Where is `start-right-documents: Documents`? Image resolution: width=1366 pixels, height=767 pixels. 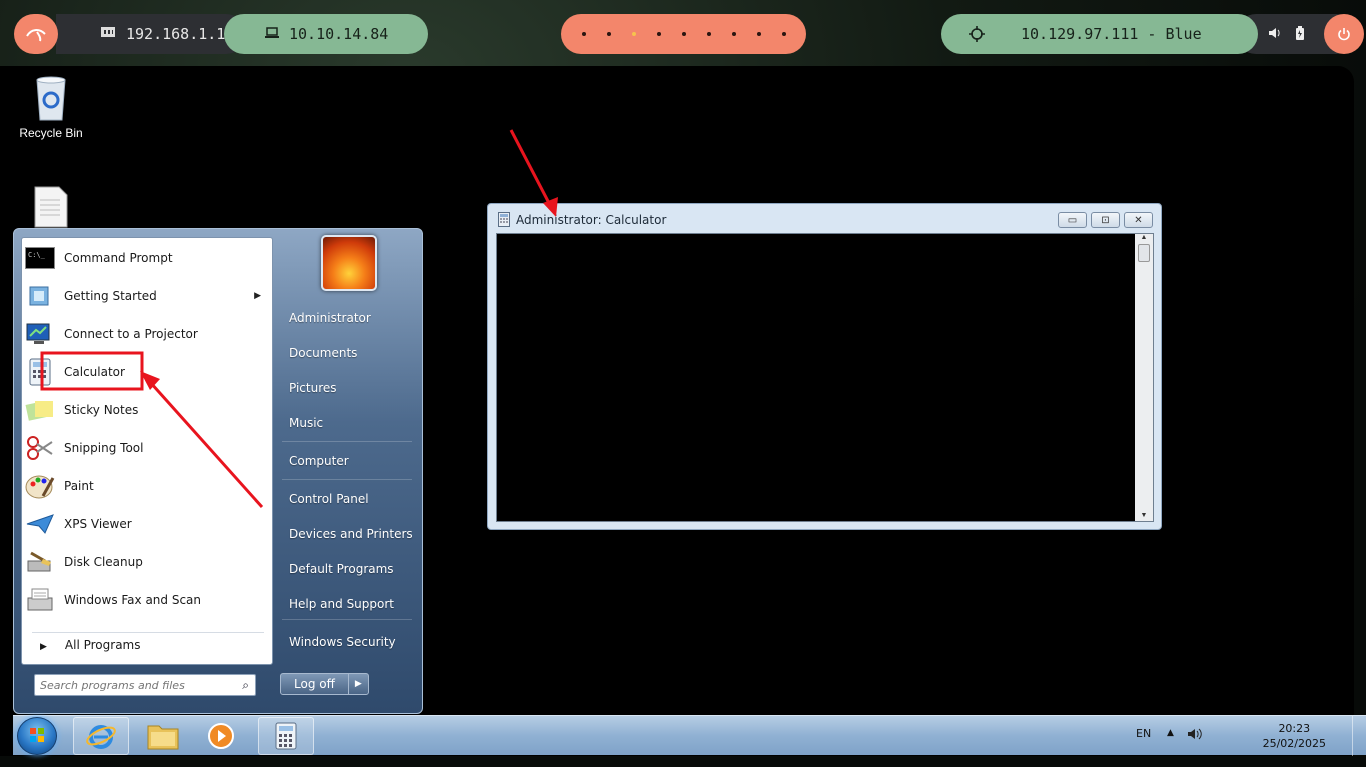
start-right-documents: Documents is located at coordinates (323, 353).